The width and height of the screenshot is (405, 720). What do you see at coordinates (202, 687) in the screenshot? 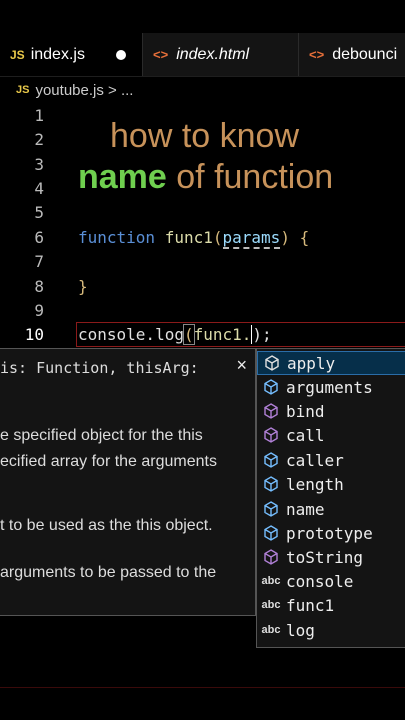
I see `divider` at bounding box center [202, 687].